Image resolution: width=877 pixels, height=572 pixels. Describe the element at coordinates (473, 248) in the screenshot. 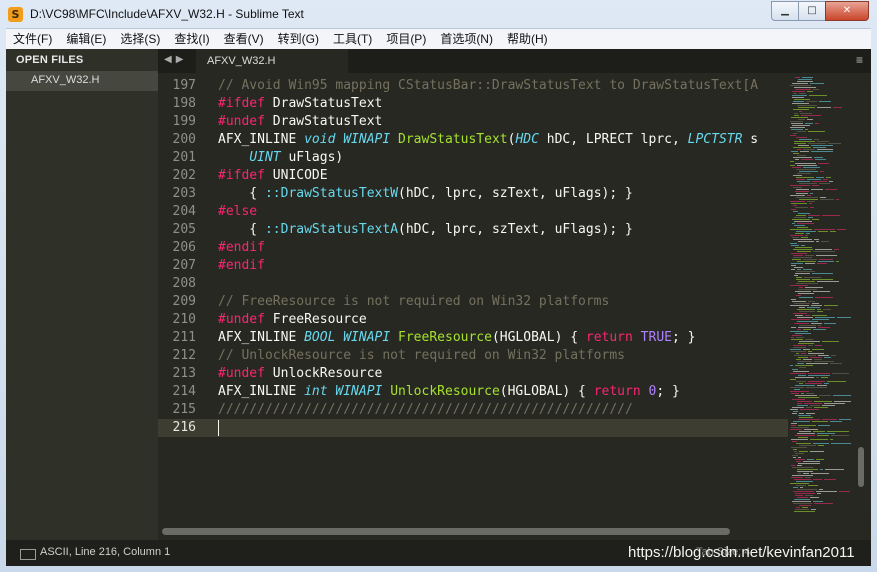

I see `code-line: 206 #endif` at that location.